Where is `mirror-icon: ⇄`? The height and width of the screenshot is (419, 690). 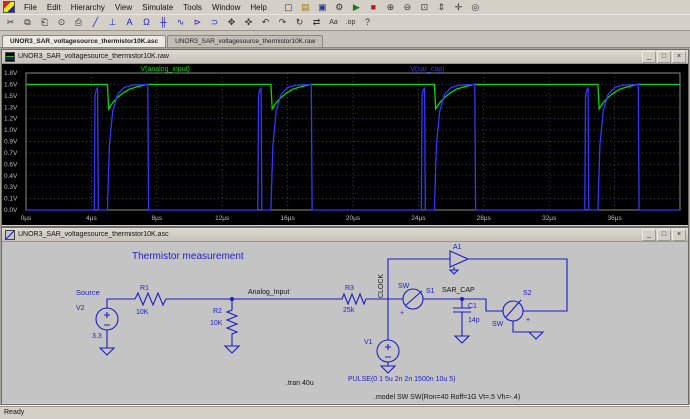
mirror-icon: ⇄ is located at coordinates (316, 22).